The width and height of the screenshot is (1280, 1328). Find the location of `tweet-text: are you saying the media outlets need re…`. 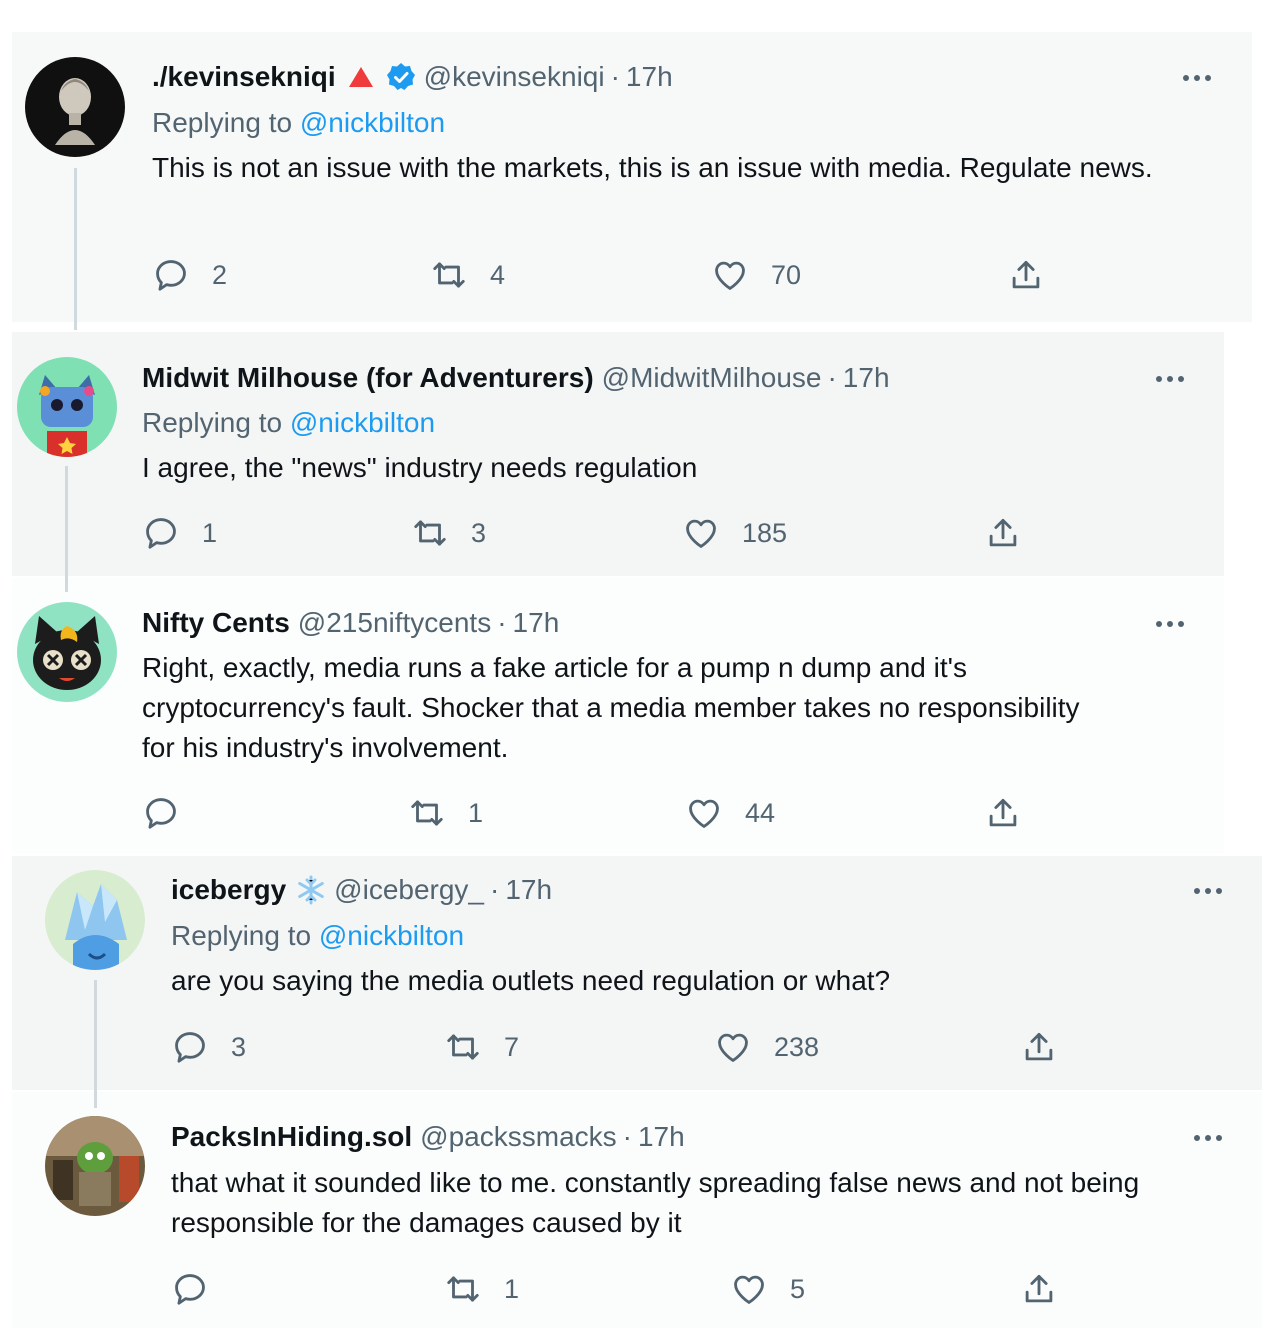

tweet-text: are you saying the media outlets need re… is located at coordinates (531, 980).